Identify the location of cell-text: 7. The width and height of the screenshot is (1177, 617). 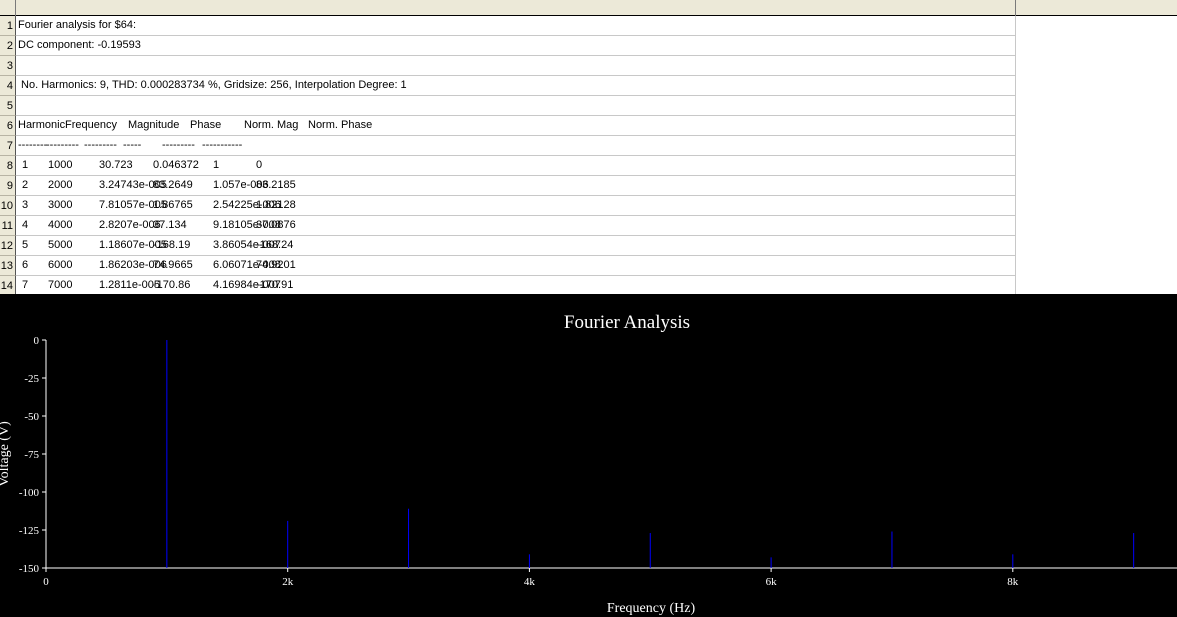
(25, 285).